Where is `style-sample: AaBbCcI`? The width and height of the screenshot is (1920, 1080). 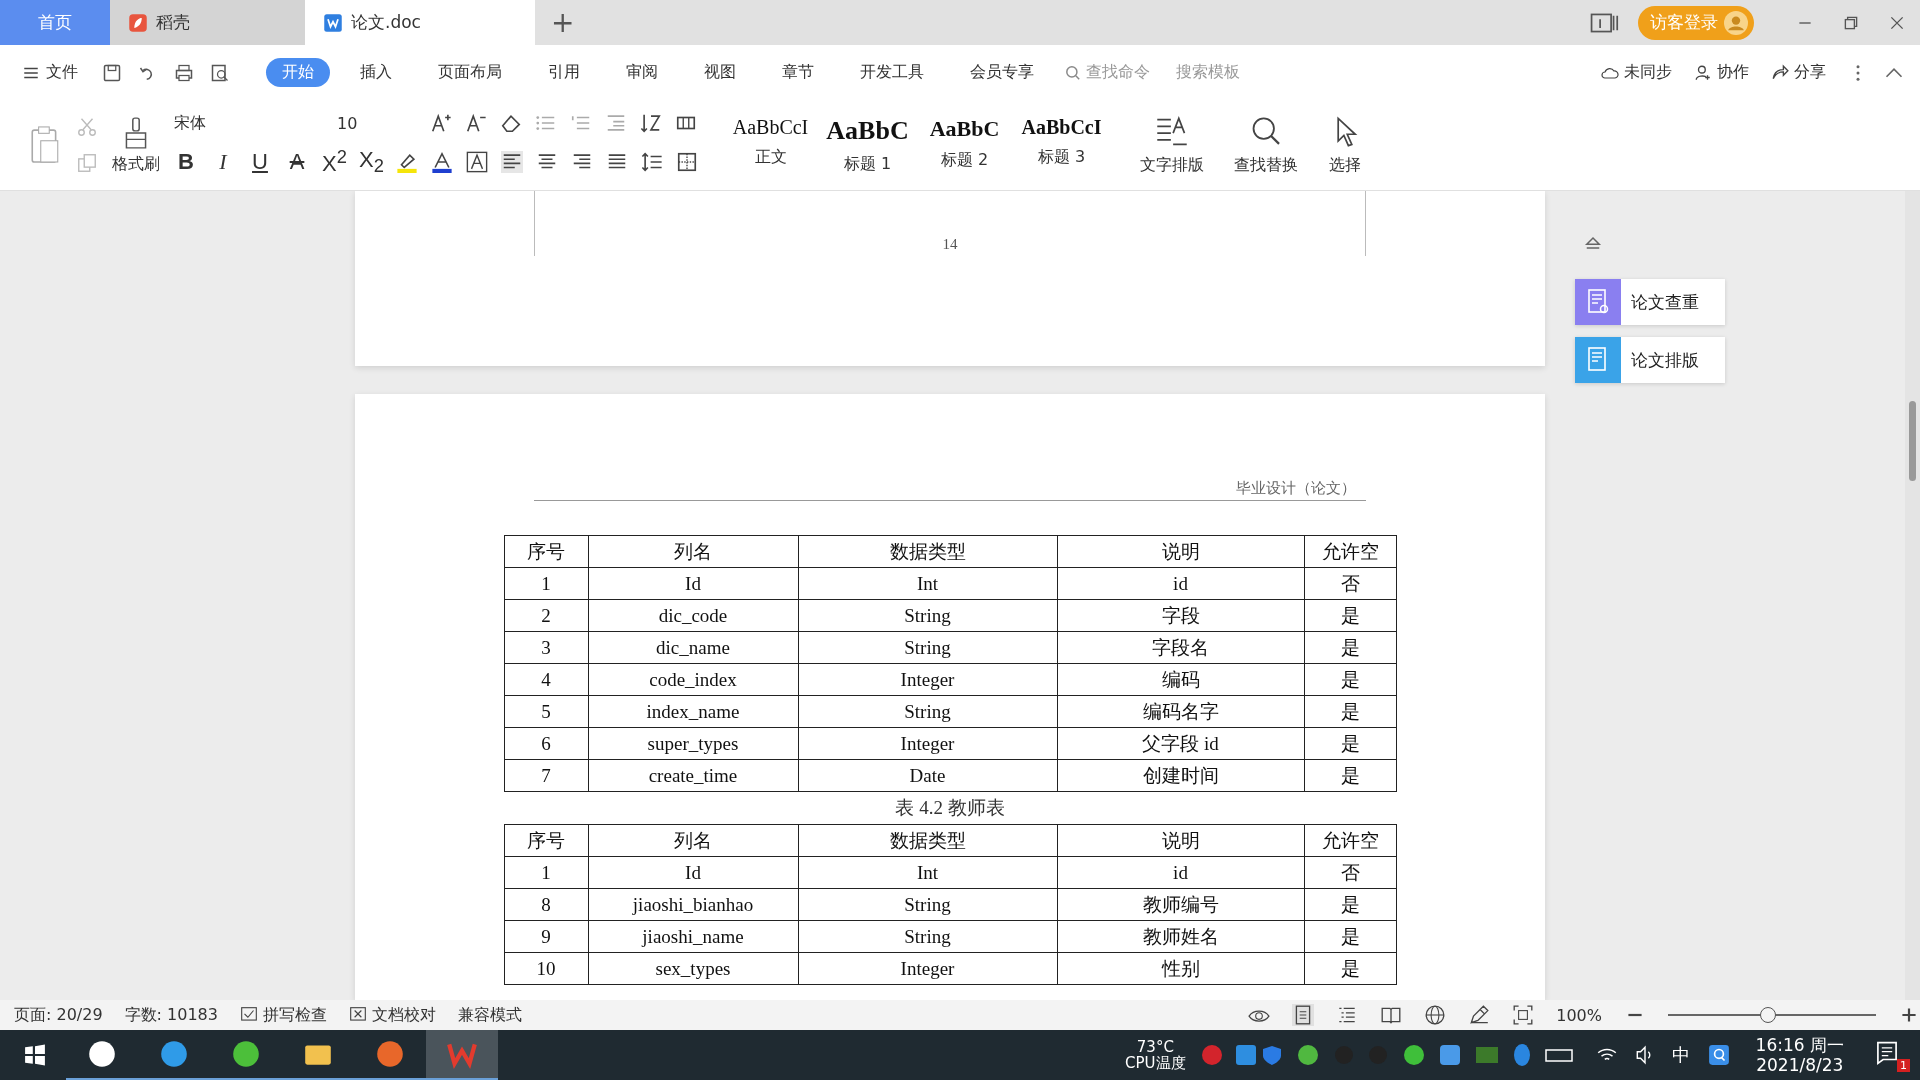
style-sample: AaBbCcI is located at coordinates (1061, 127).